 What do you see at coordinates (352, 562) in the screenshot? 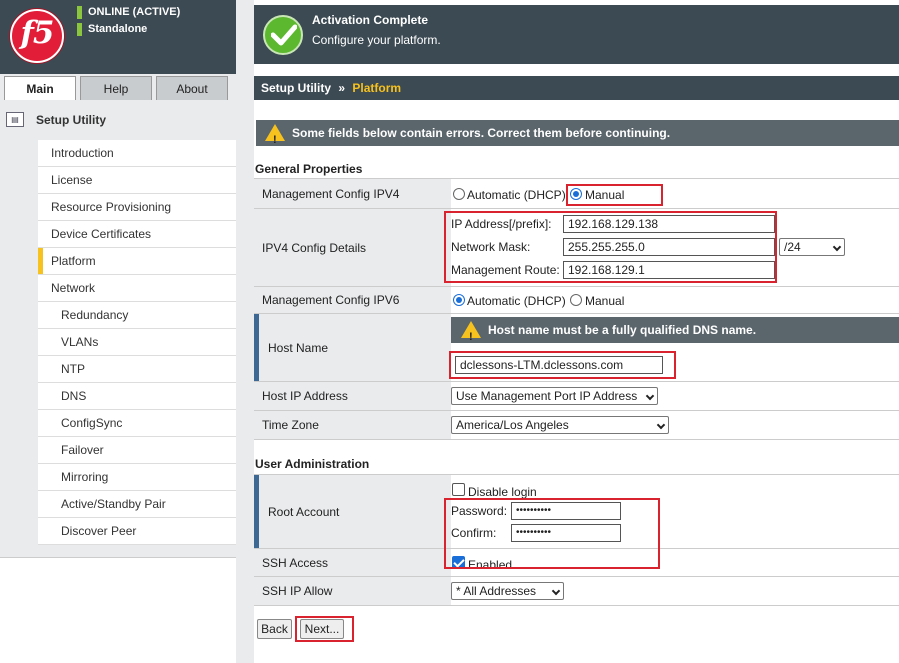
I see `label-ssh-access: SSH Access` at bounding box center [352, 562].